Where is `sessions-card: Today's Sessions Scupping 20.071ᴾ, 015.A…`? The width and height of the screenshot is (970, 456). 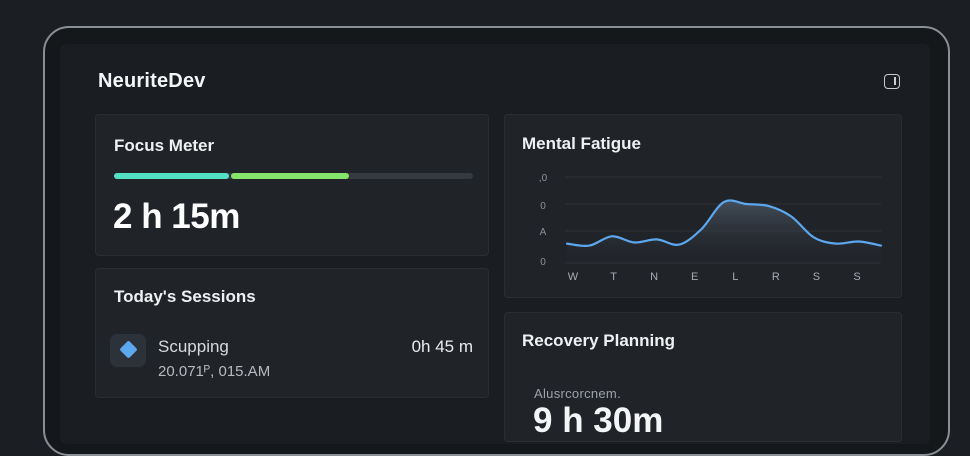
sessions-card: Today's Sessions Scupping 20.071ᴾ, 015.A… is located at coordinates (292, 333).